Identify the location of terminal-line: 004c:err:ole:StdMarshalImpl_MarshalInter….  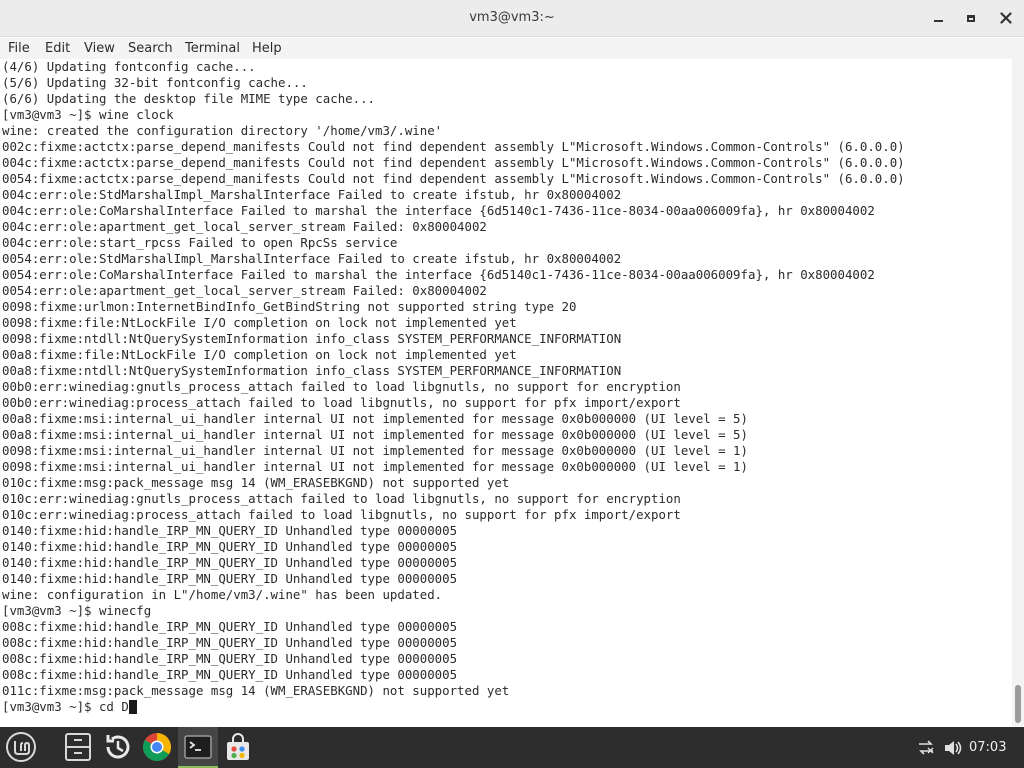
(312, 194).